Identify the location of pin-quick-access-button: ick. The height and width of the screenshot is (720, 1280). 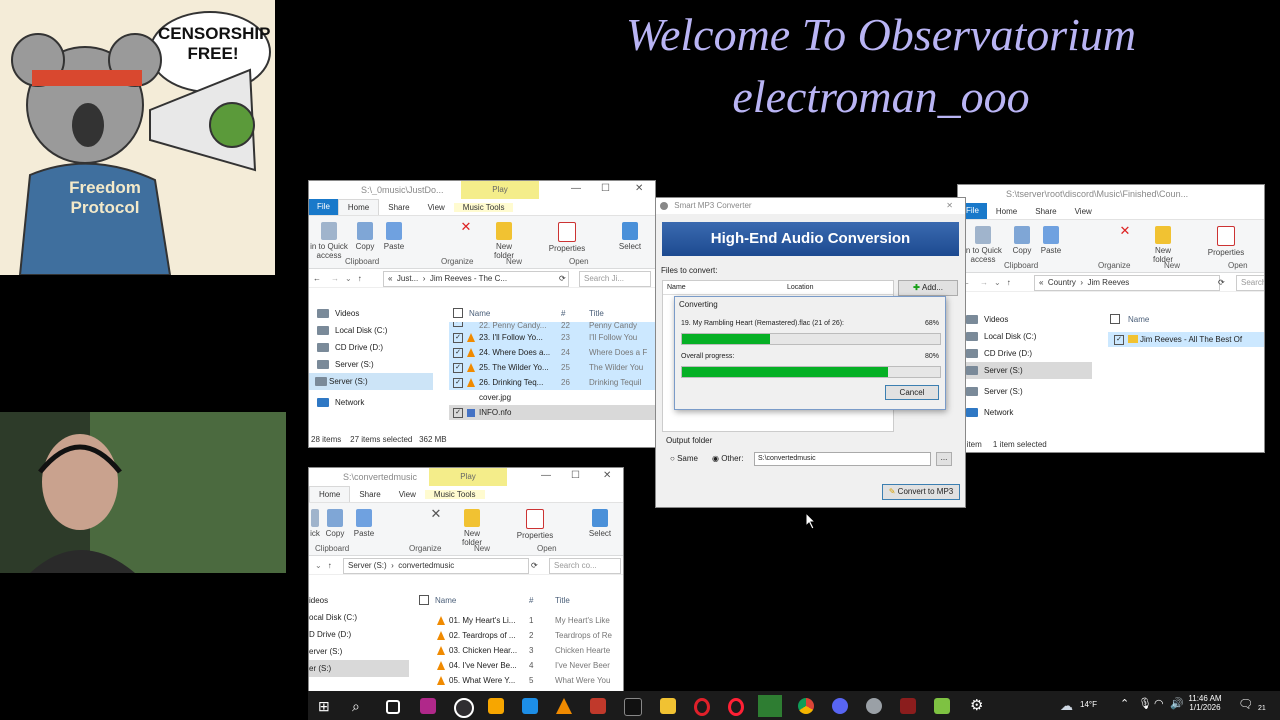
(315, 523).